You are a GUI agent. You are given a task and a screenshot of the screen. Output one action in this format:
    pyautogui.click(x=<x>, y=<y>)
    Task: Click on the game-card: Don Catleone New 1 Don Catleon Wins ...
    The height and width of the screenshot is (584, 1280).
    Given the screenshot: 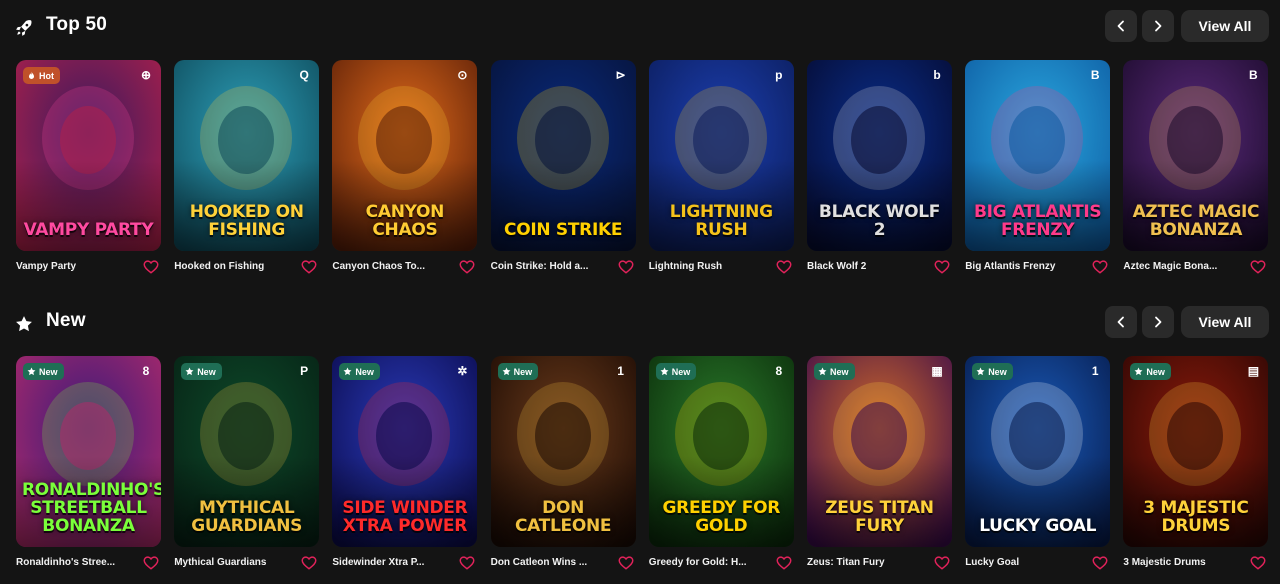 What is the action you would take?
    pyautogui.click(x=563, y=467)
    